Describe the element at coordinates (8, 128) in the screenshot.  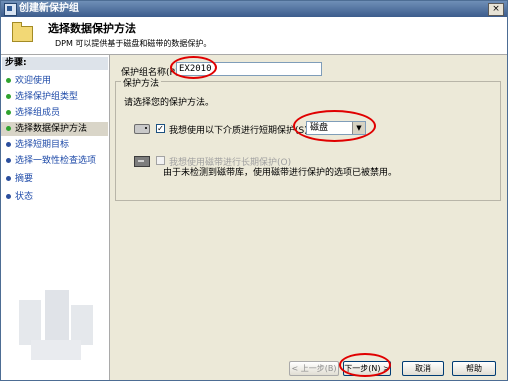
I see `step-current-icon` at that location.